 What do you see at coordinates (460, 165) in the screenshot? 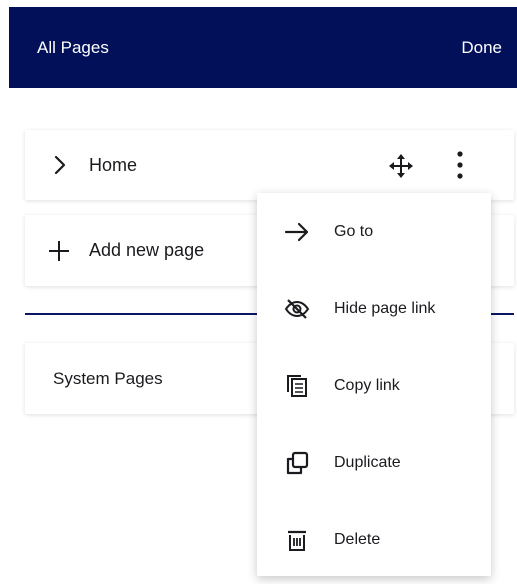
I see `more-options-icon` at bounding box center [460, 165].